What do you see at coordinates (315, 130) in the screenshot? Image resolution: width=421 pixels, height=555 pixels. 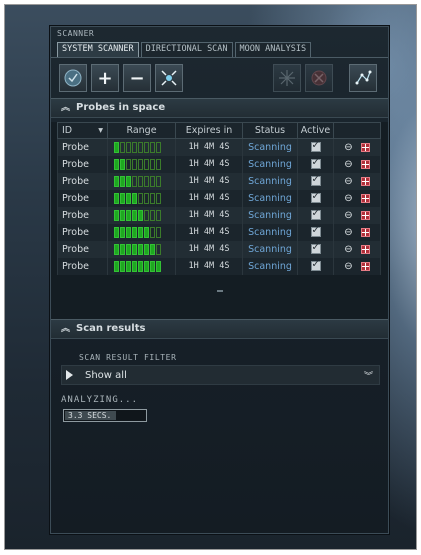 I see `column-header-active: Active` at bounding box center [315, 130].